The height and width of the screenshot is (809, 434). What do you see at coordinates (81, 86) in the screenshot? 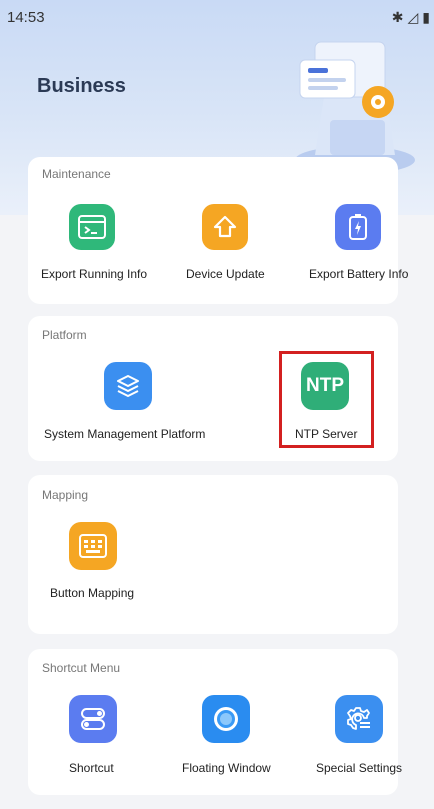
I see `page-title: Business` at bounding box center [81, 86].